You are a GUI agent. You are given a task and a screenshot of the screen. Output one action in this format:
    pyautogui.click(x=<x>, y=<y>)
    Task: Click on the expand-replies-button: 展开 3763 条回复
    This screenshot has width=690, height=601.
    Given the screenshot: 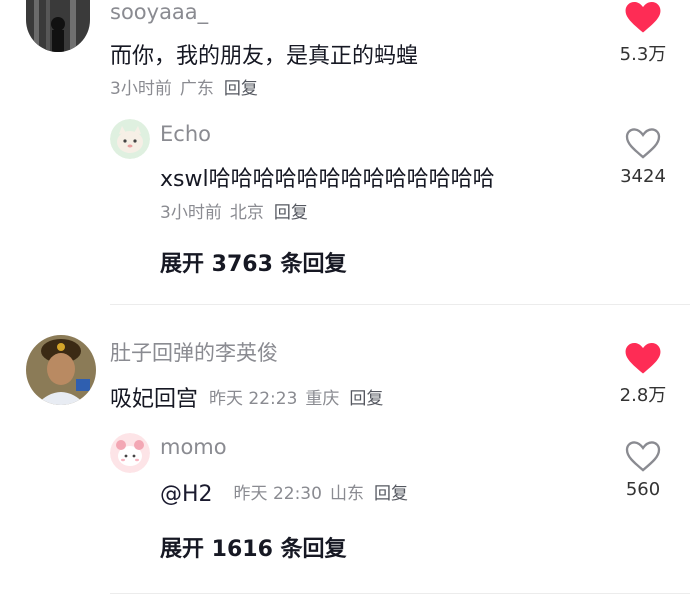 What is the action you would take?
    pyautogui.click(x=253, y=262)
    